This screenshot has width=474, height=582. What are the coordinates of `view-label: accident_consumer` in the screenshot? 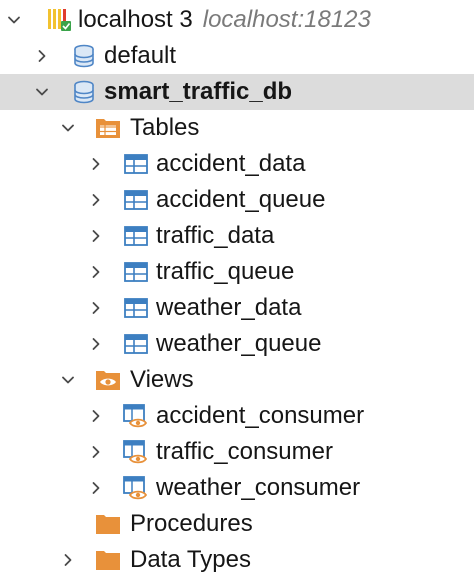 It's located at (260, 415).